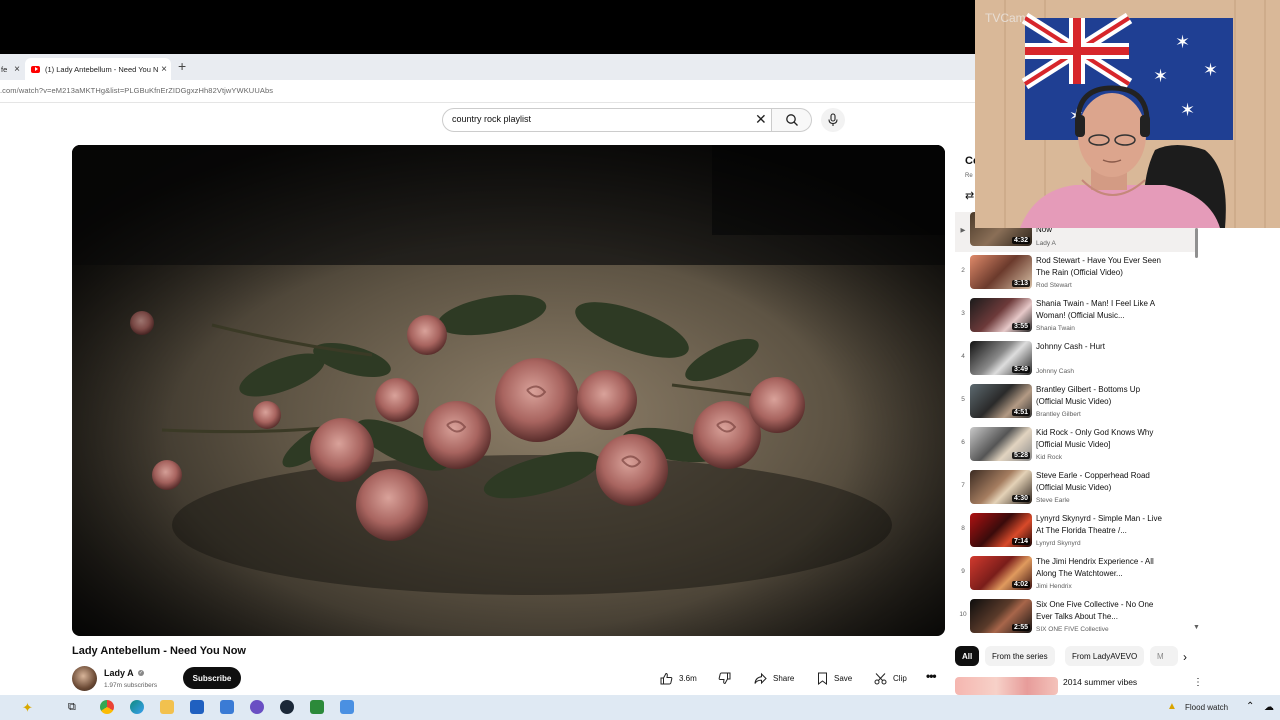 Image resolution: width=1280 pixels, height=720 pixels. I want to click on thumbs-down-icon, so click(724, 678).